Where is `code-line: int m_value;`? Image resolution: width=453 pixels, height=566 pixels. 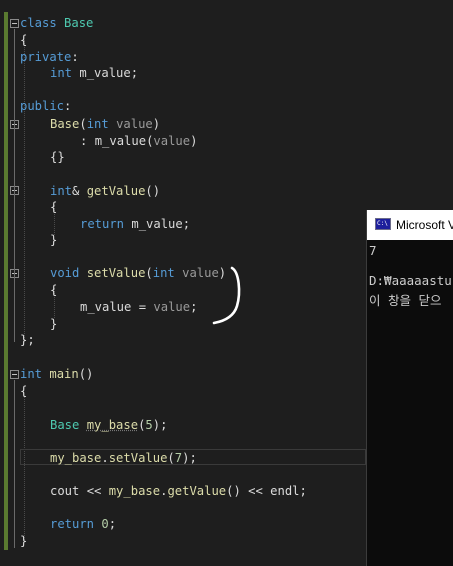 code-line: int m_value; is located at coordinates (94, 73).